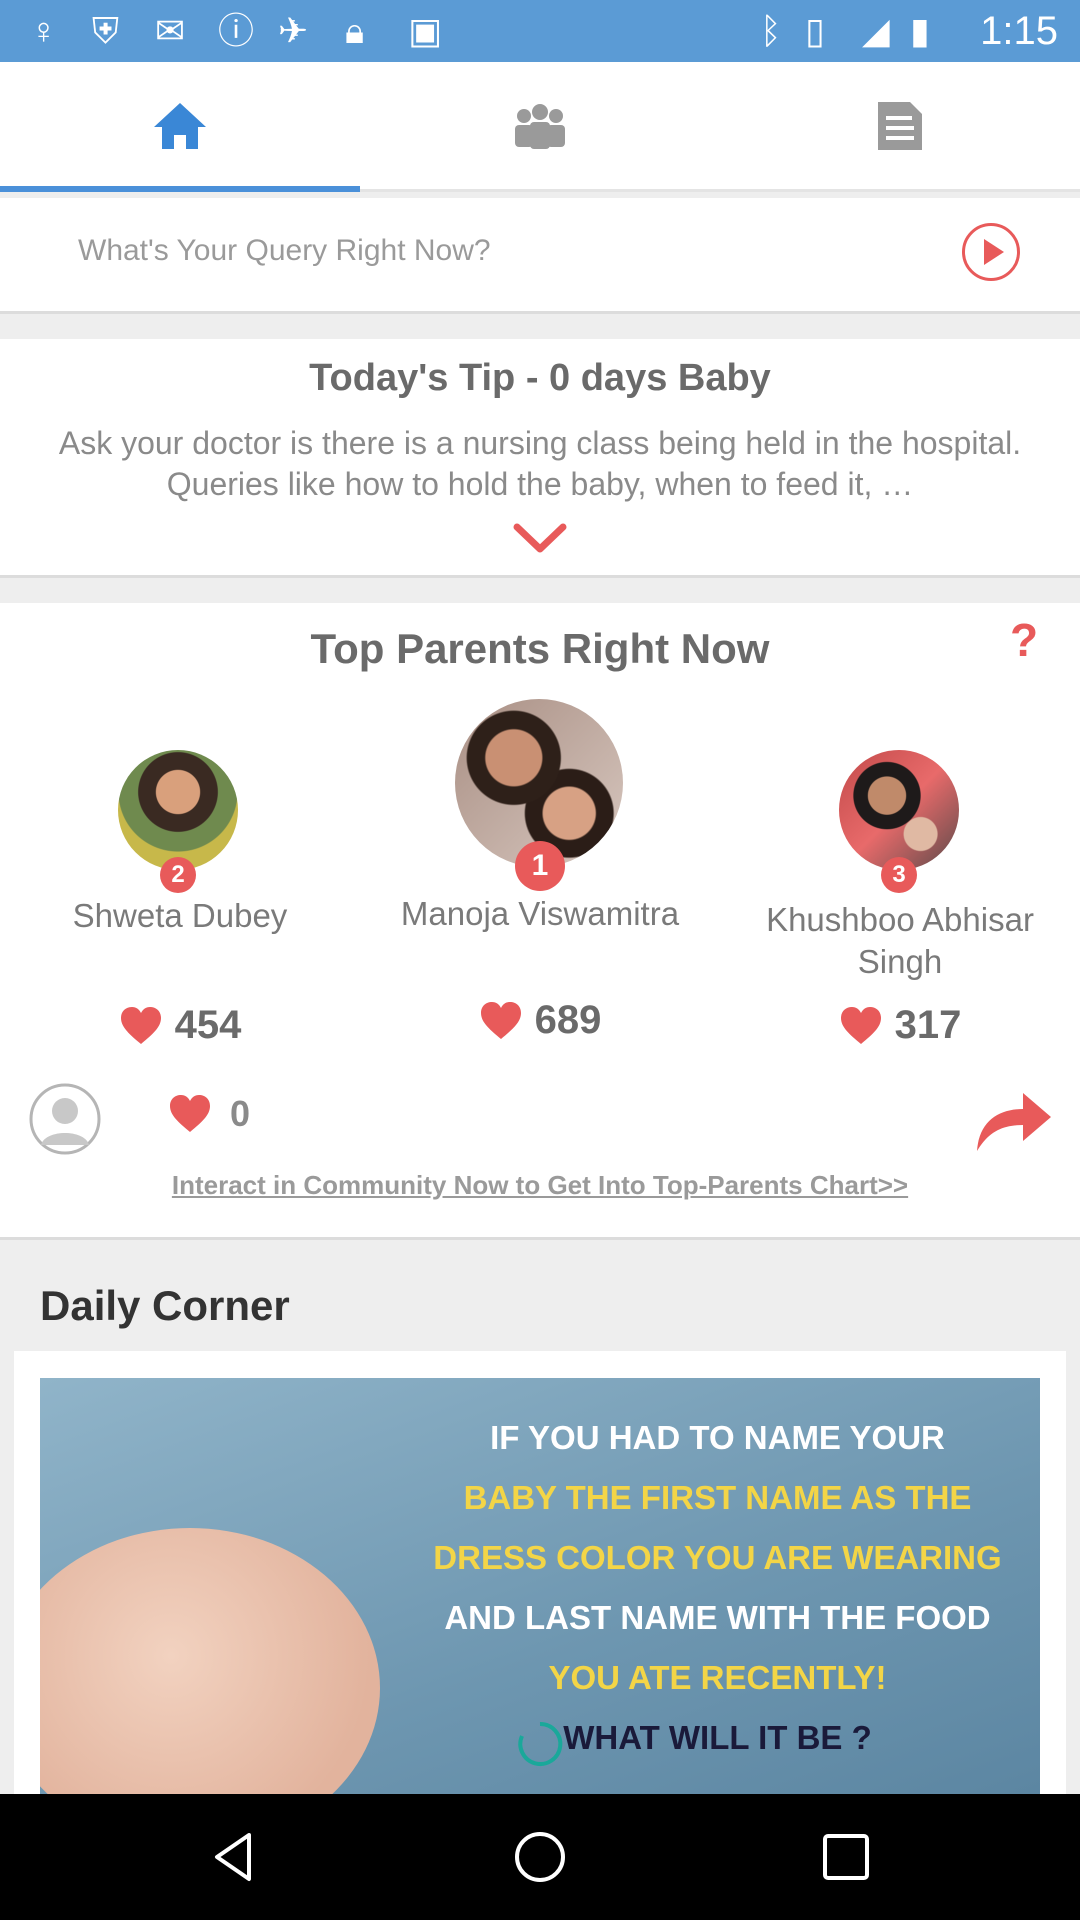  I want to click on back-icon, so click(233, 1857).